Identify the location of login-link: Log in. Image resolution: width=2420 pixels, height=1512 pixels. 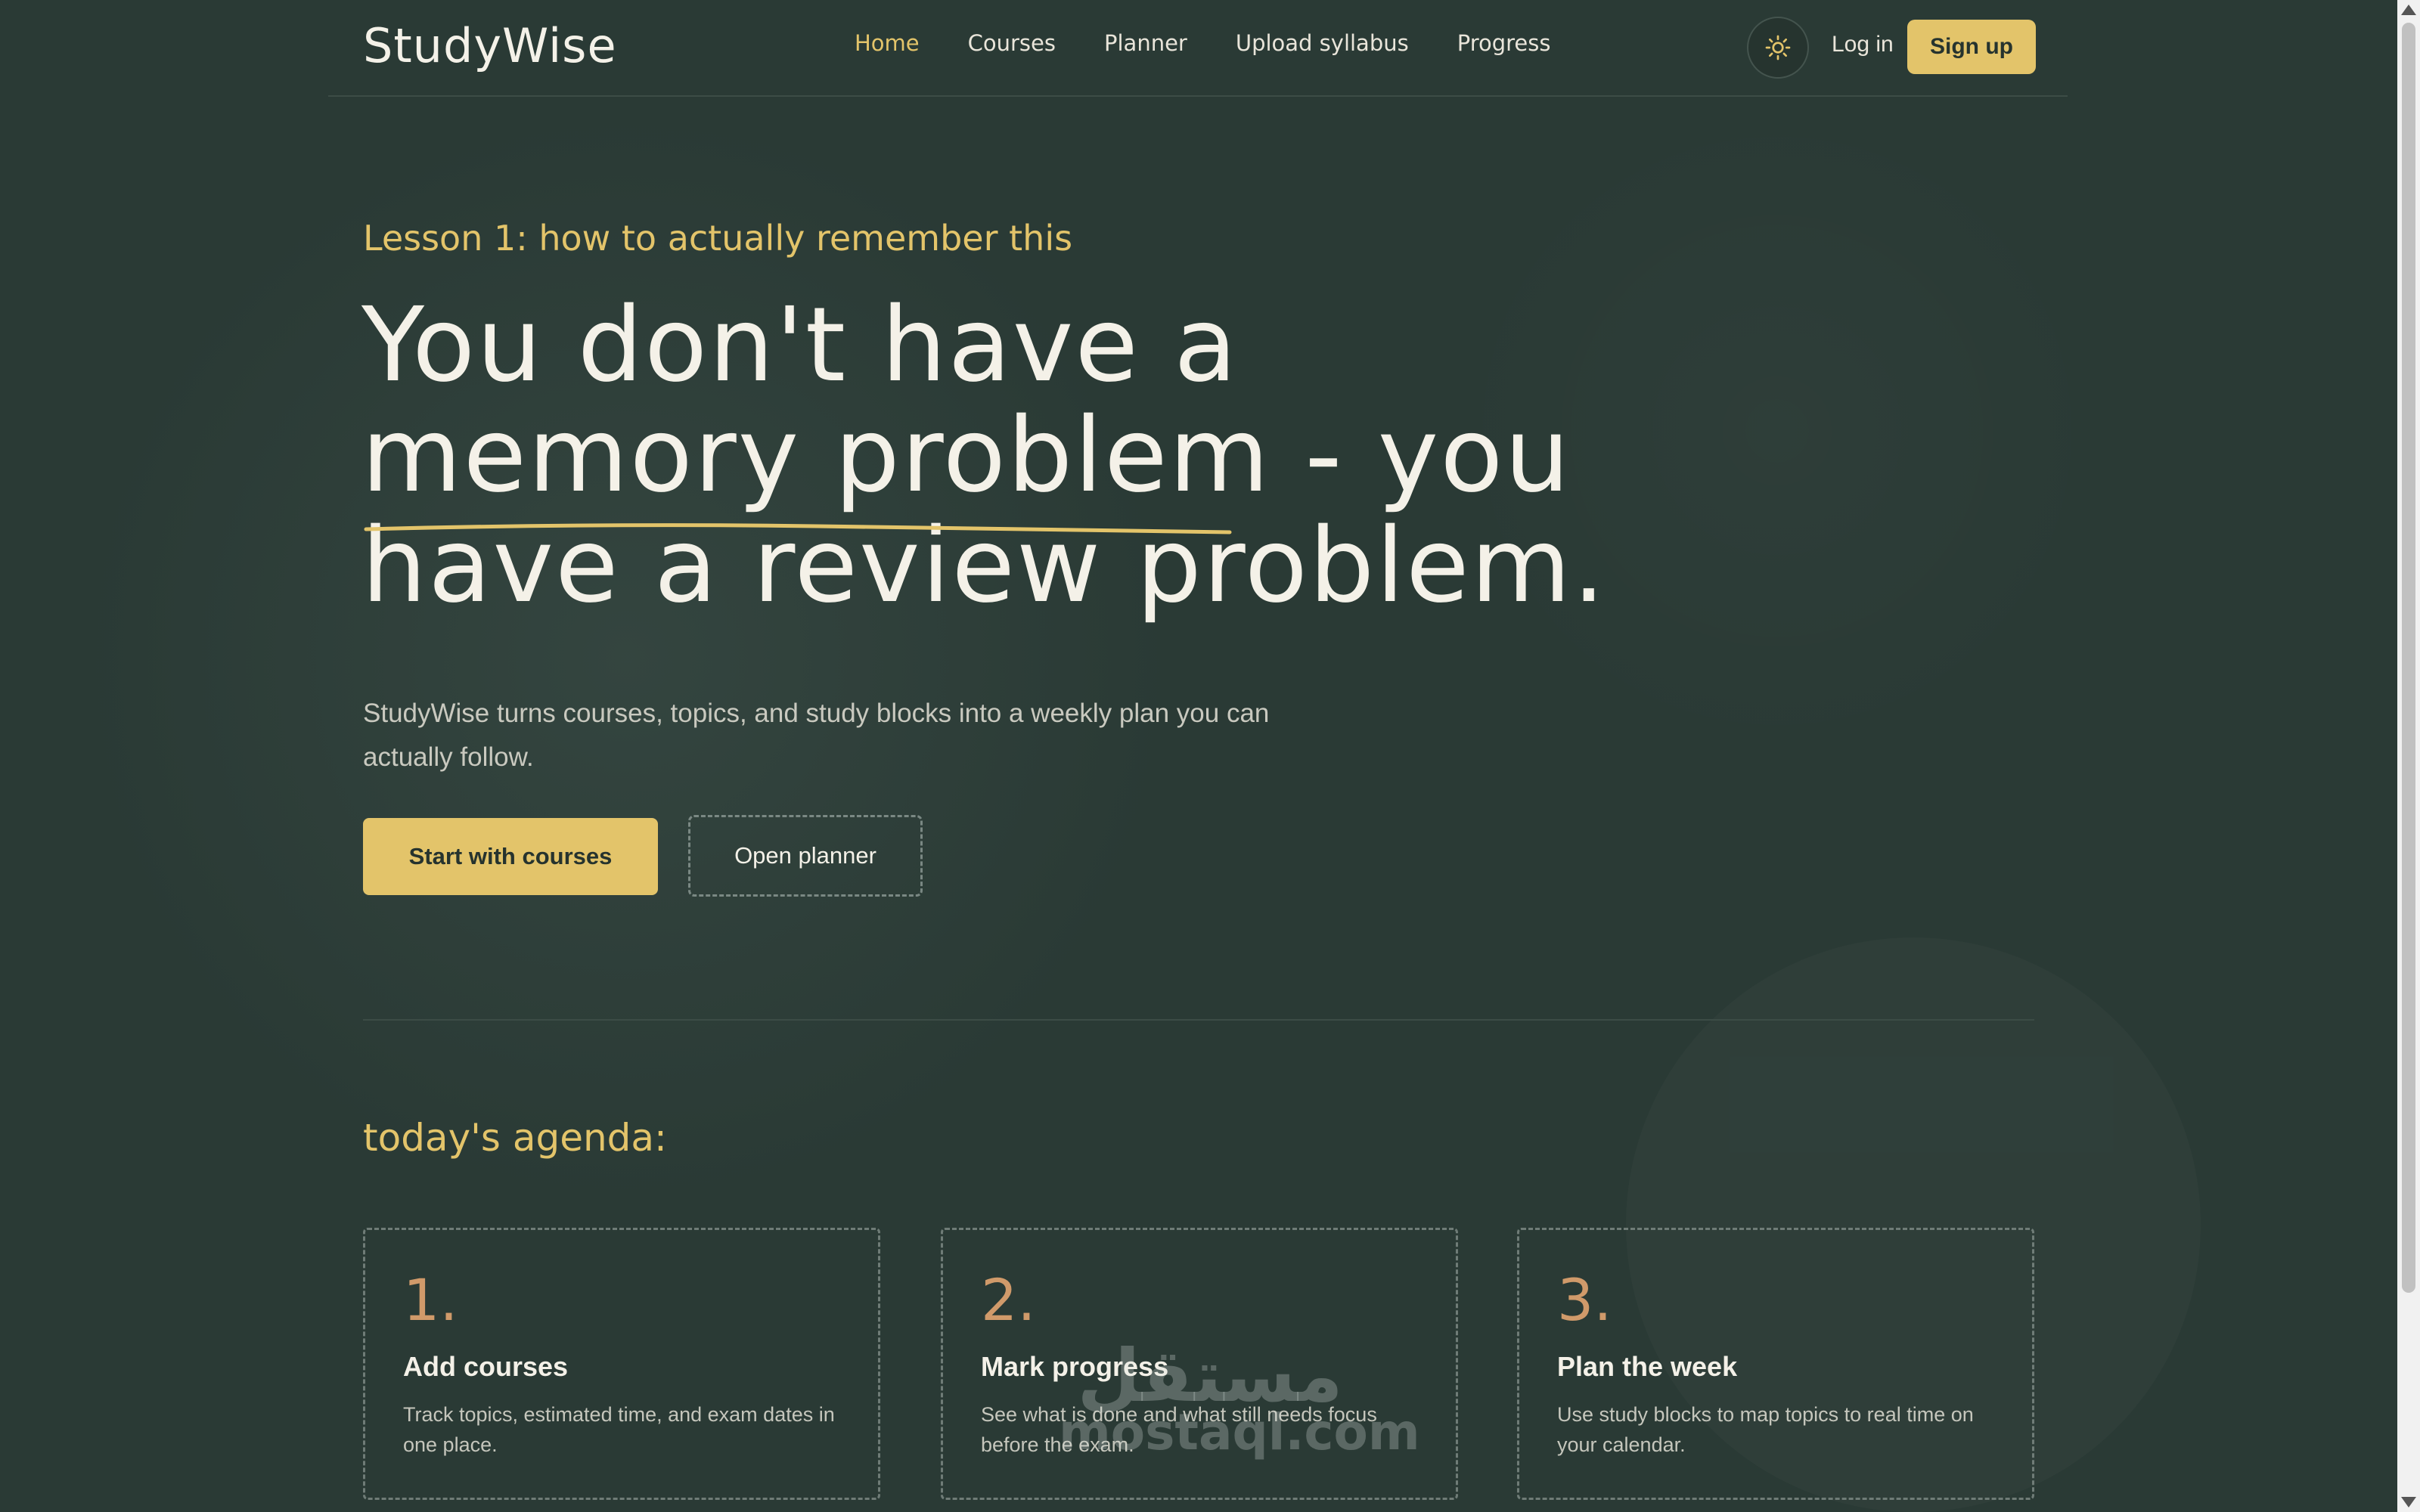
(1863, 44).